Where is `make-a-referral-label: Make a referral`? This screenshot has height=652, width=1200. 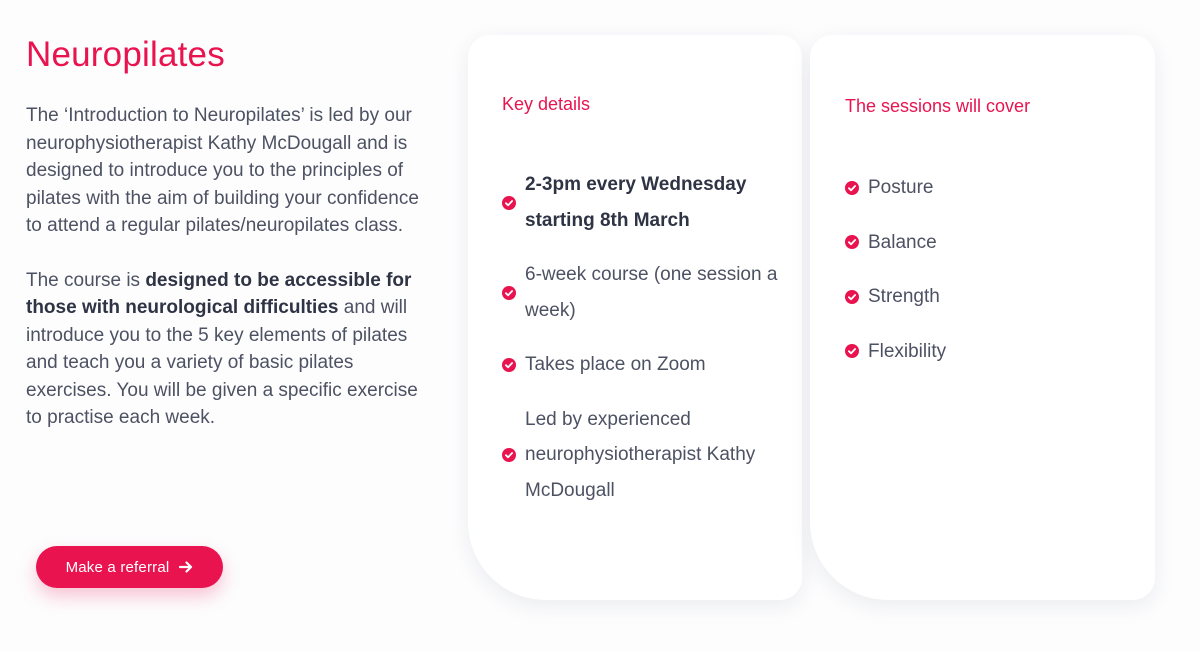
make-a-referral-label: Make a referral is located at coordinates (117, 567).